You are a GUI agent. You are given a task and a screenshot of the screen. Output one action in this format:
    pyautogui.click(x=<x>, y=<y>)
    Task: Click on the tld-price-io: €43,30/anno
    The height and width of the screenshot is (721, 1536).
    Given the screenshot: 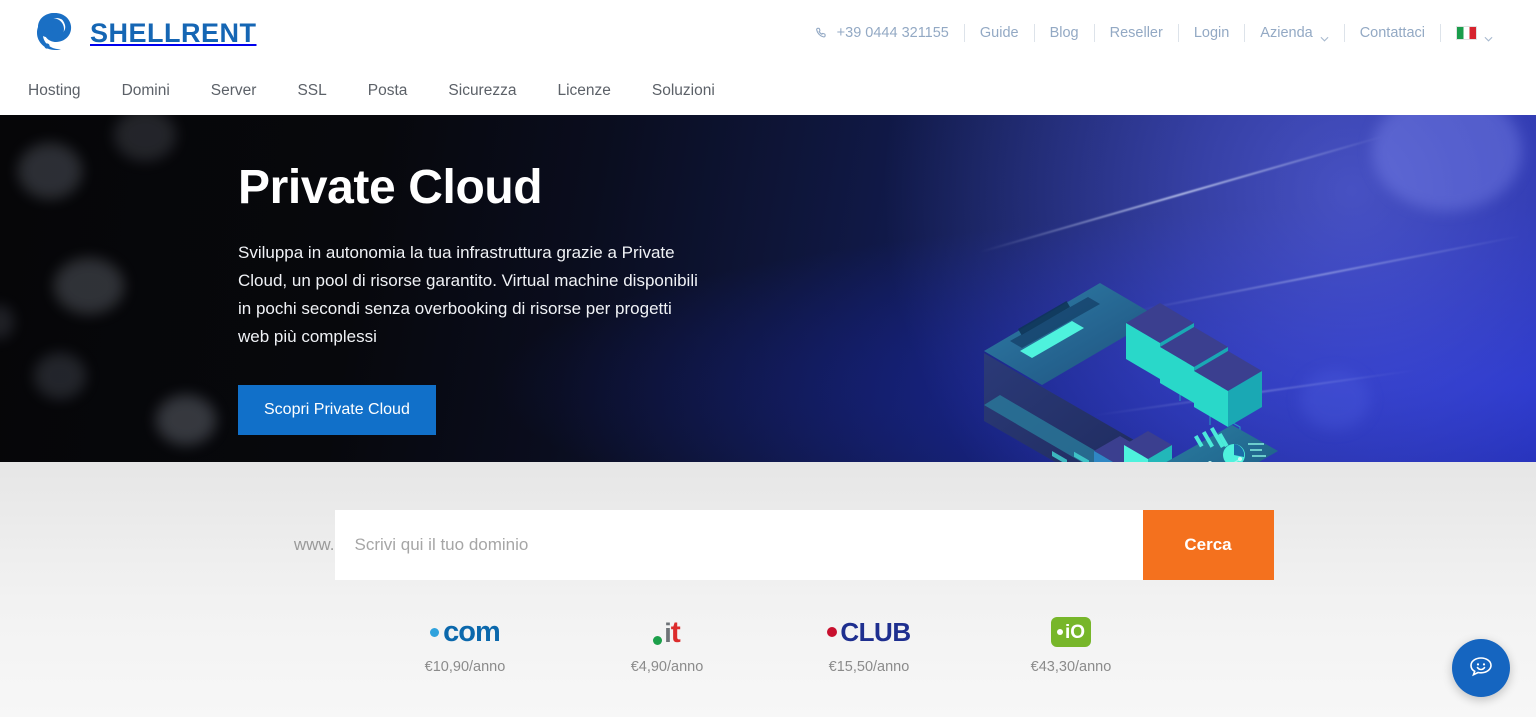 What is the action you would take?
    pyautogui.click(x=1071, y=667)
    